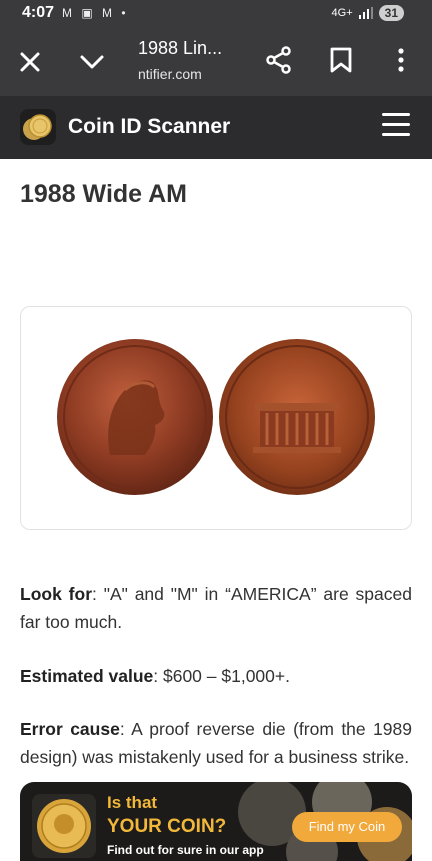 The height and width of the screenshot is (861, 432). What do you see at coordinates (56, 594) in the screenshot?
I see `look-for-label: Look for` at bounding box center [56, 594].